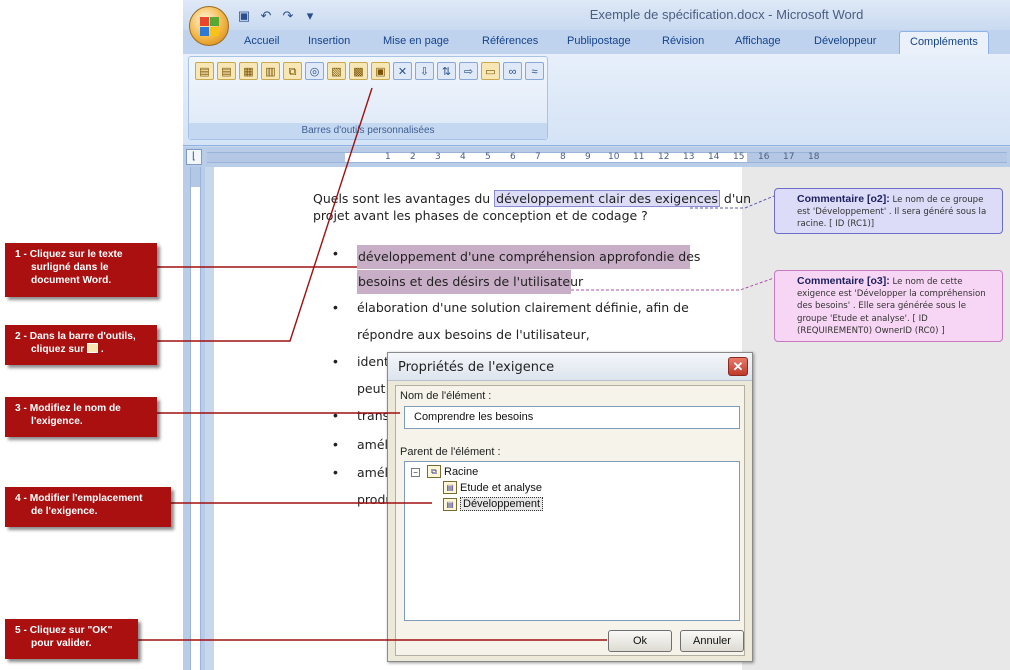 The height and width of the screenshot is (670, 1010). What do you see at coordinates (490, 71) in the screenshot?
I see `import-icon: ▭` at bounding box center [490, 71].